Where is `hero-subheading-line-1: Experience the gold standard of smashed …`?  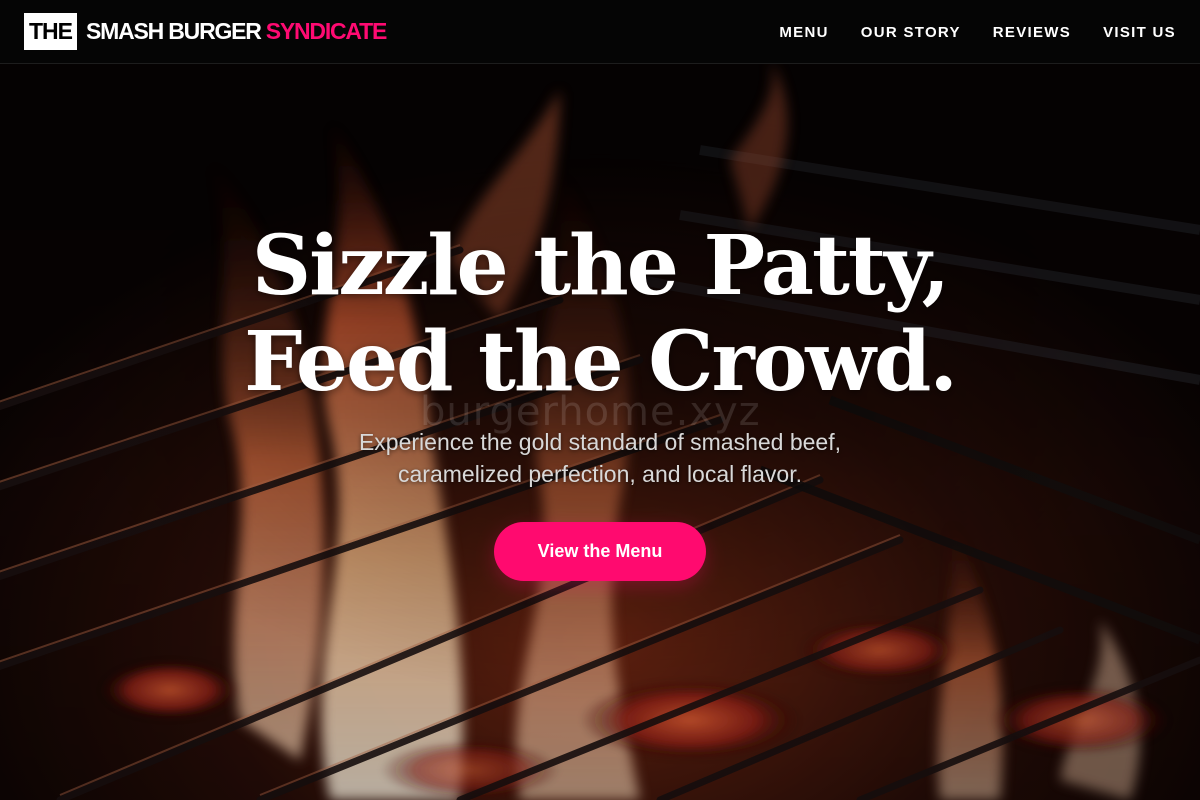 hero-subheading-line-1: Experience the gold standard of smashed … is located at coordinates (600, 442).